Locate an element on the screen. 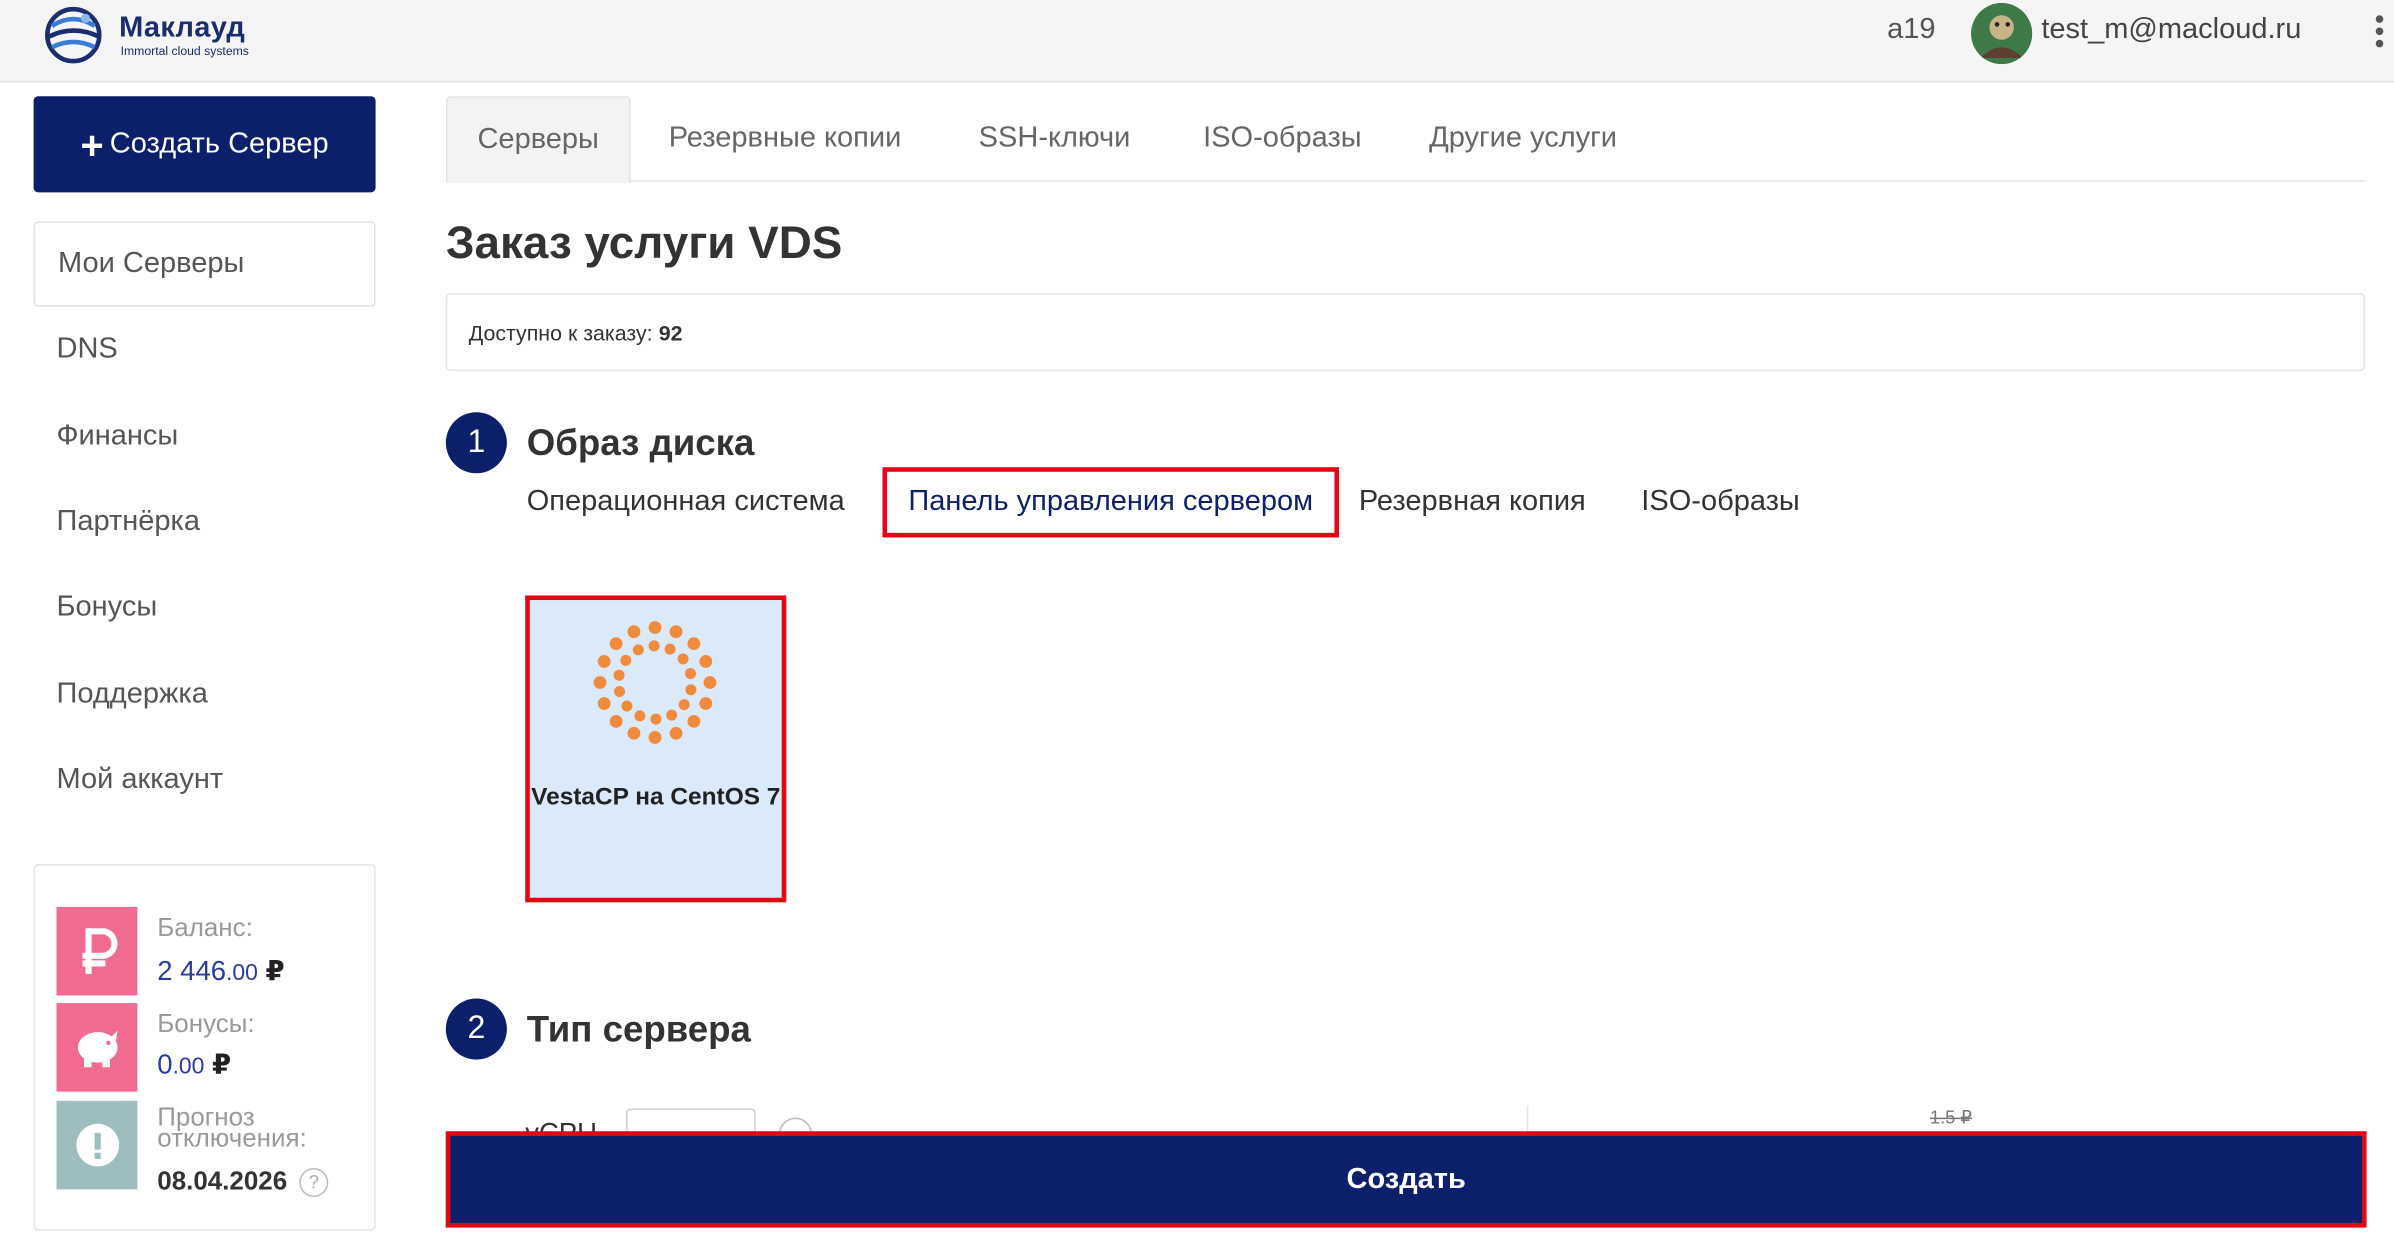 The image size is (2394, 1244). balance-currency: ₽ is located at coordinates (275, 971).